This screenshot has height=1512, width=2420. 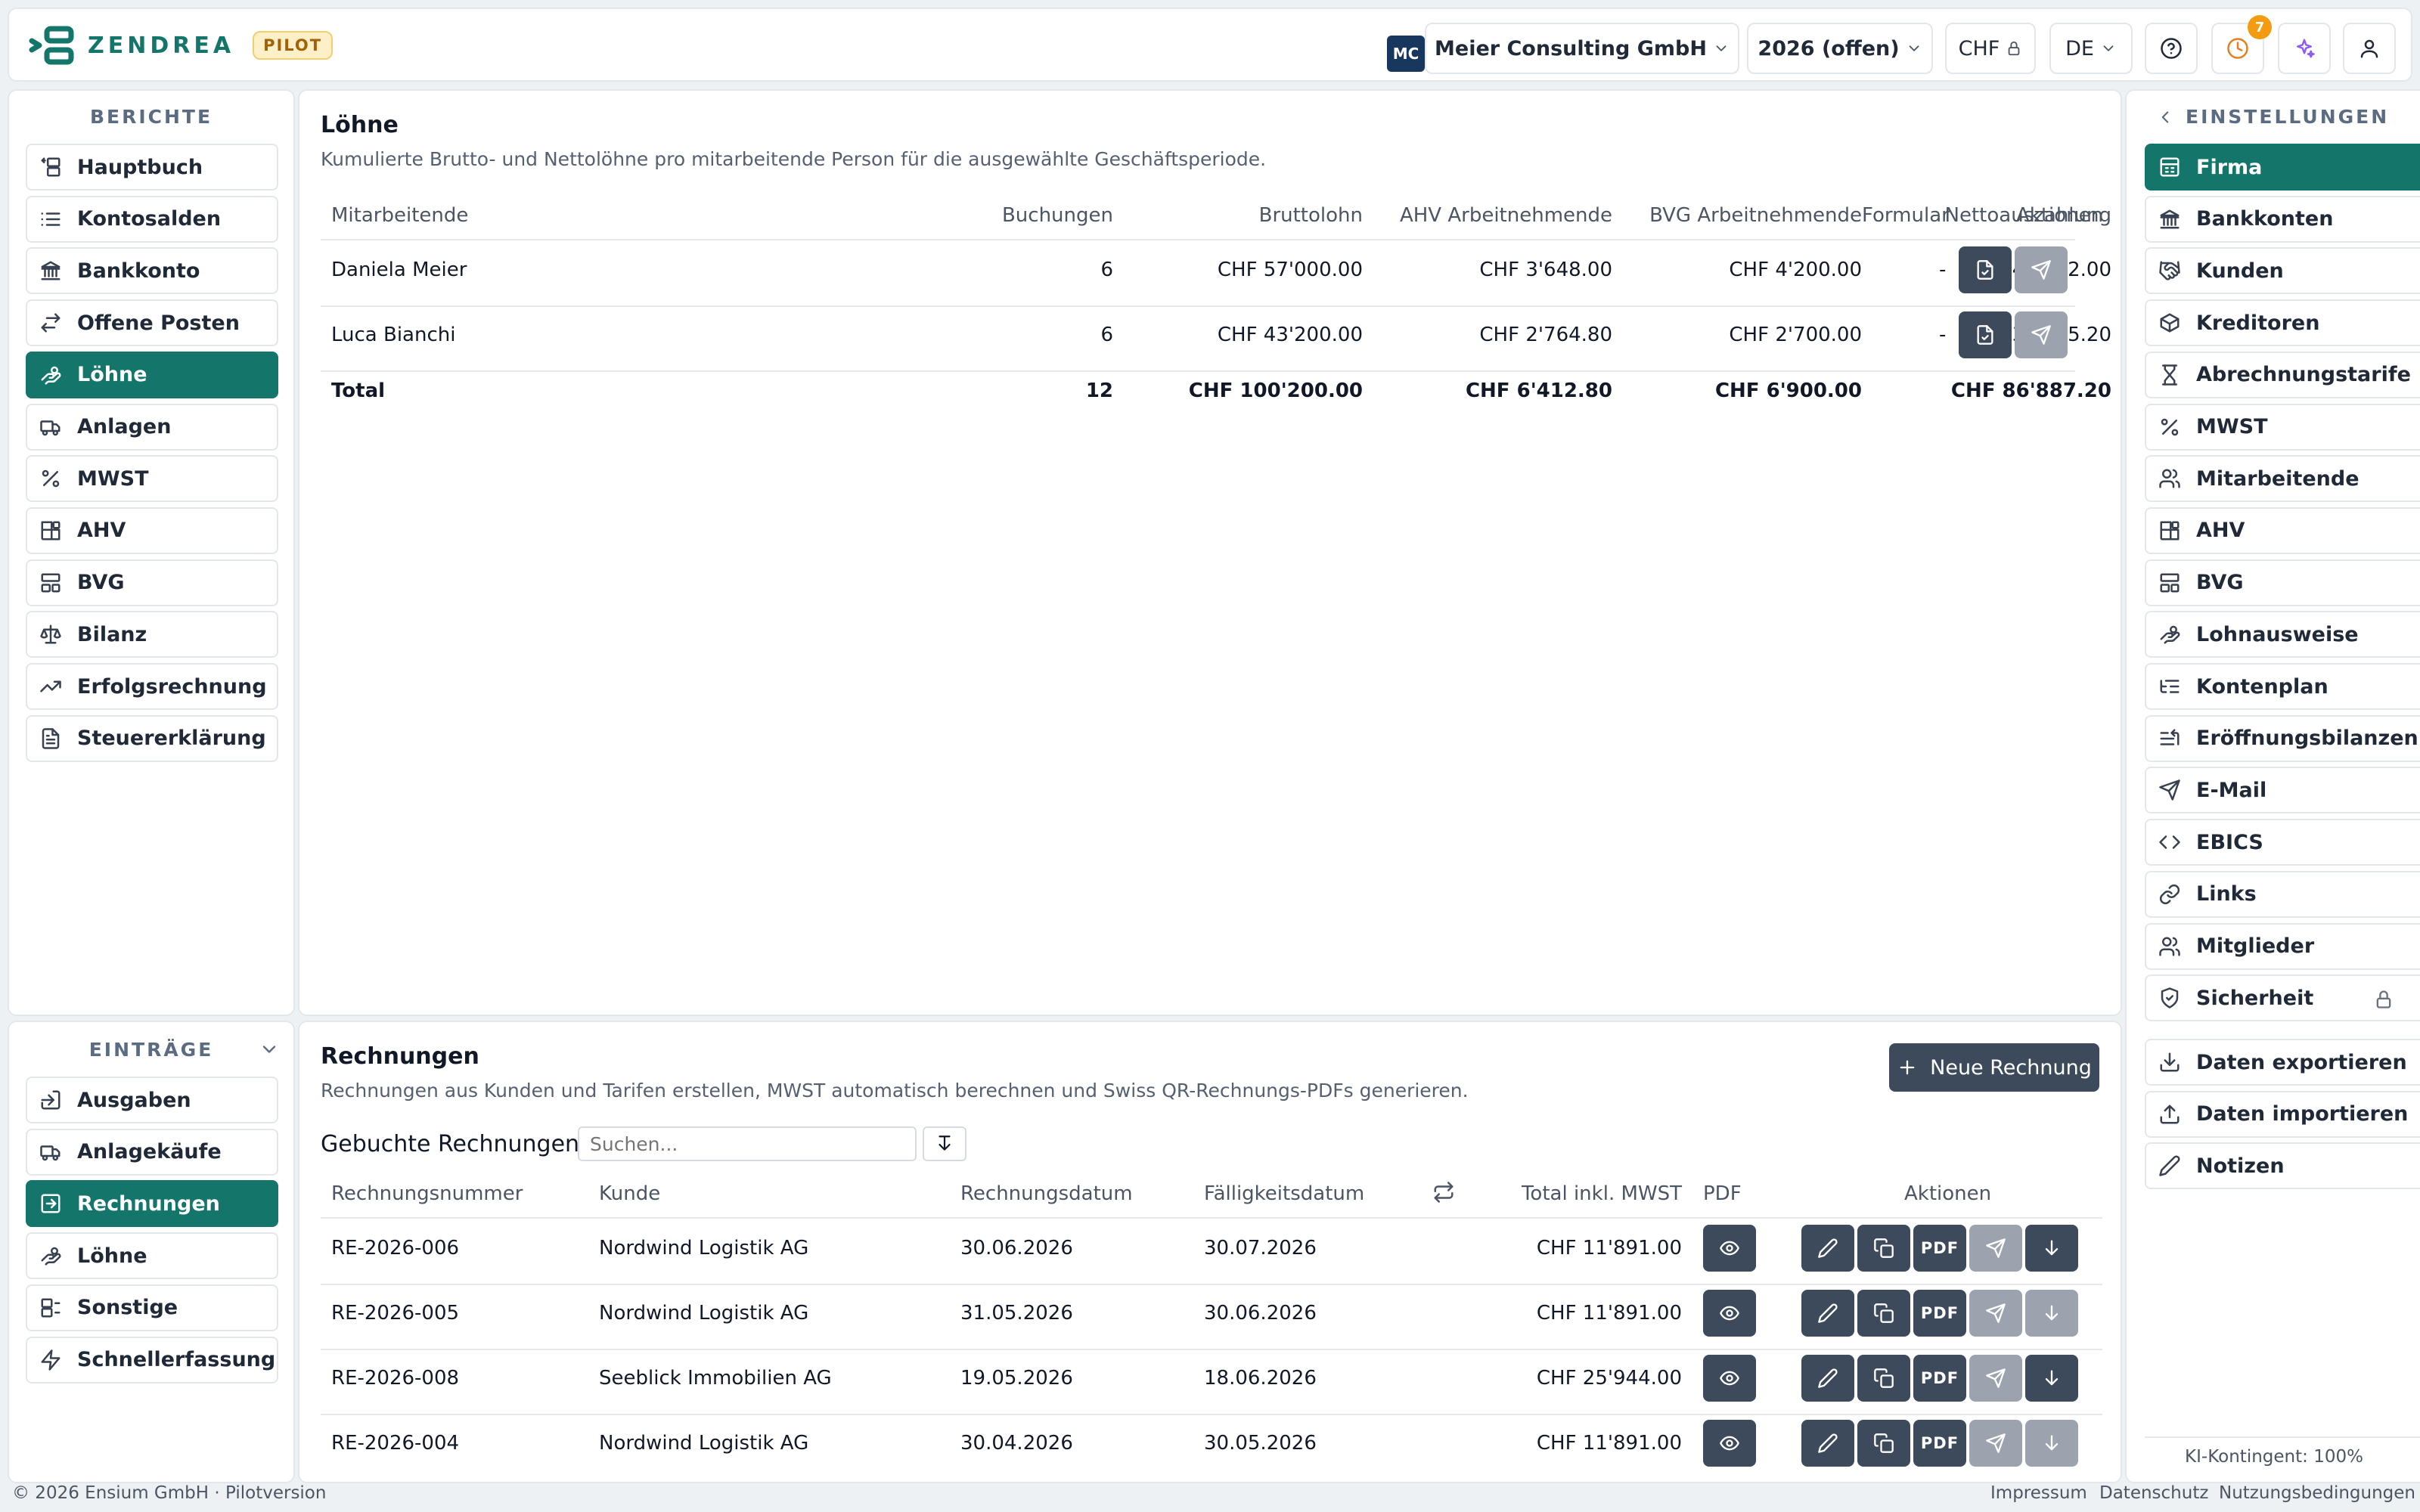 What do you see at coordinates (395, 1443) in the screenshot?
I see `invoice-number: RE-2026-004` at bounding box center [395, 1443].